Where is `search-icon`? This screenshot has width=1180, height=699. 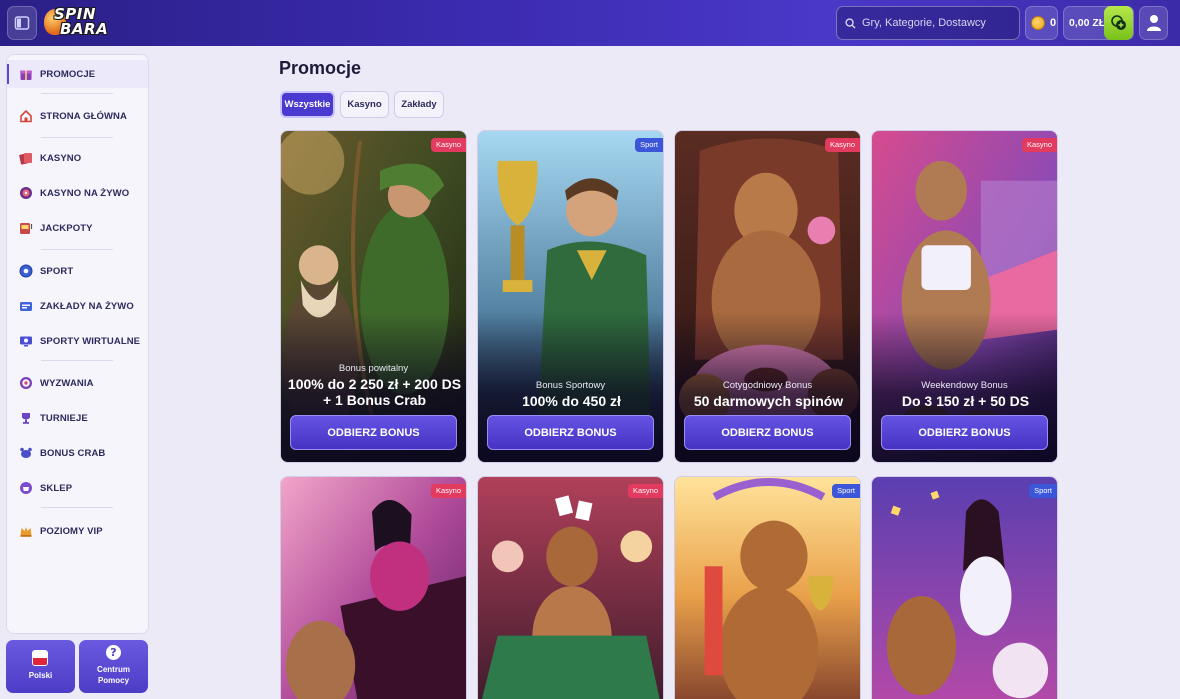 search-icon is located at coordinates (850, 23).